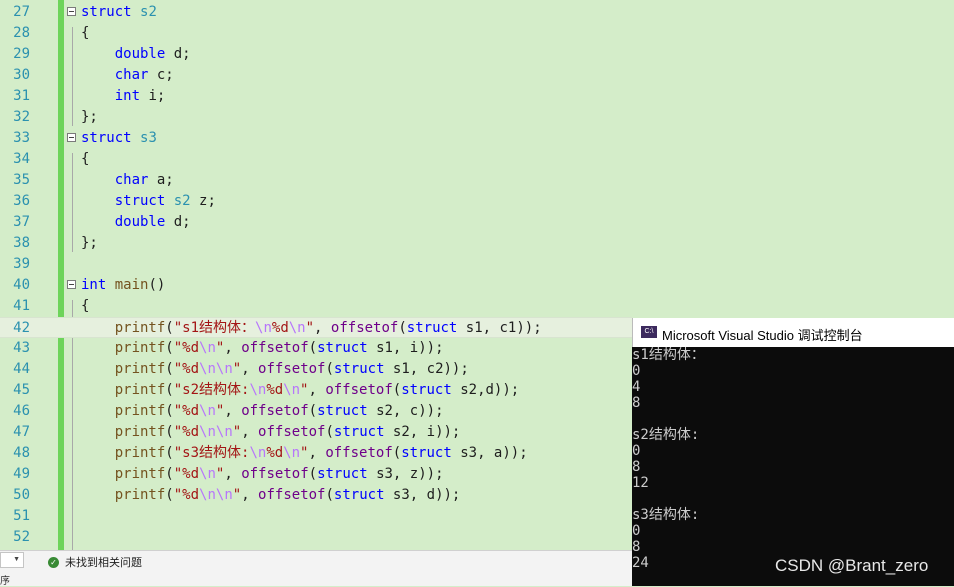 The width and height of the screenshot is (954, 587). Describe the element at coordinates (793, 466) in the screenshot. I see `console-output: s1结构体： 0 4 8 s2结构体: 0 8 12 s3结构体: 0 8 24` at that location.